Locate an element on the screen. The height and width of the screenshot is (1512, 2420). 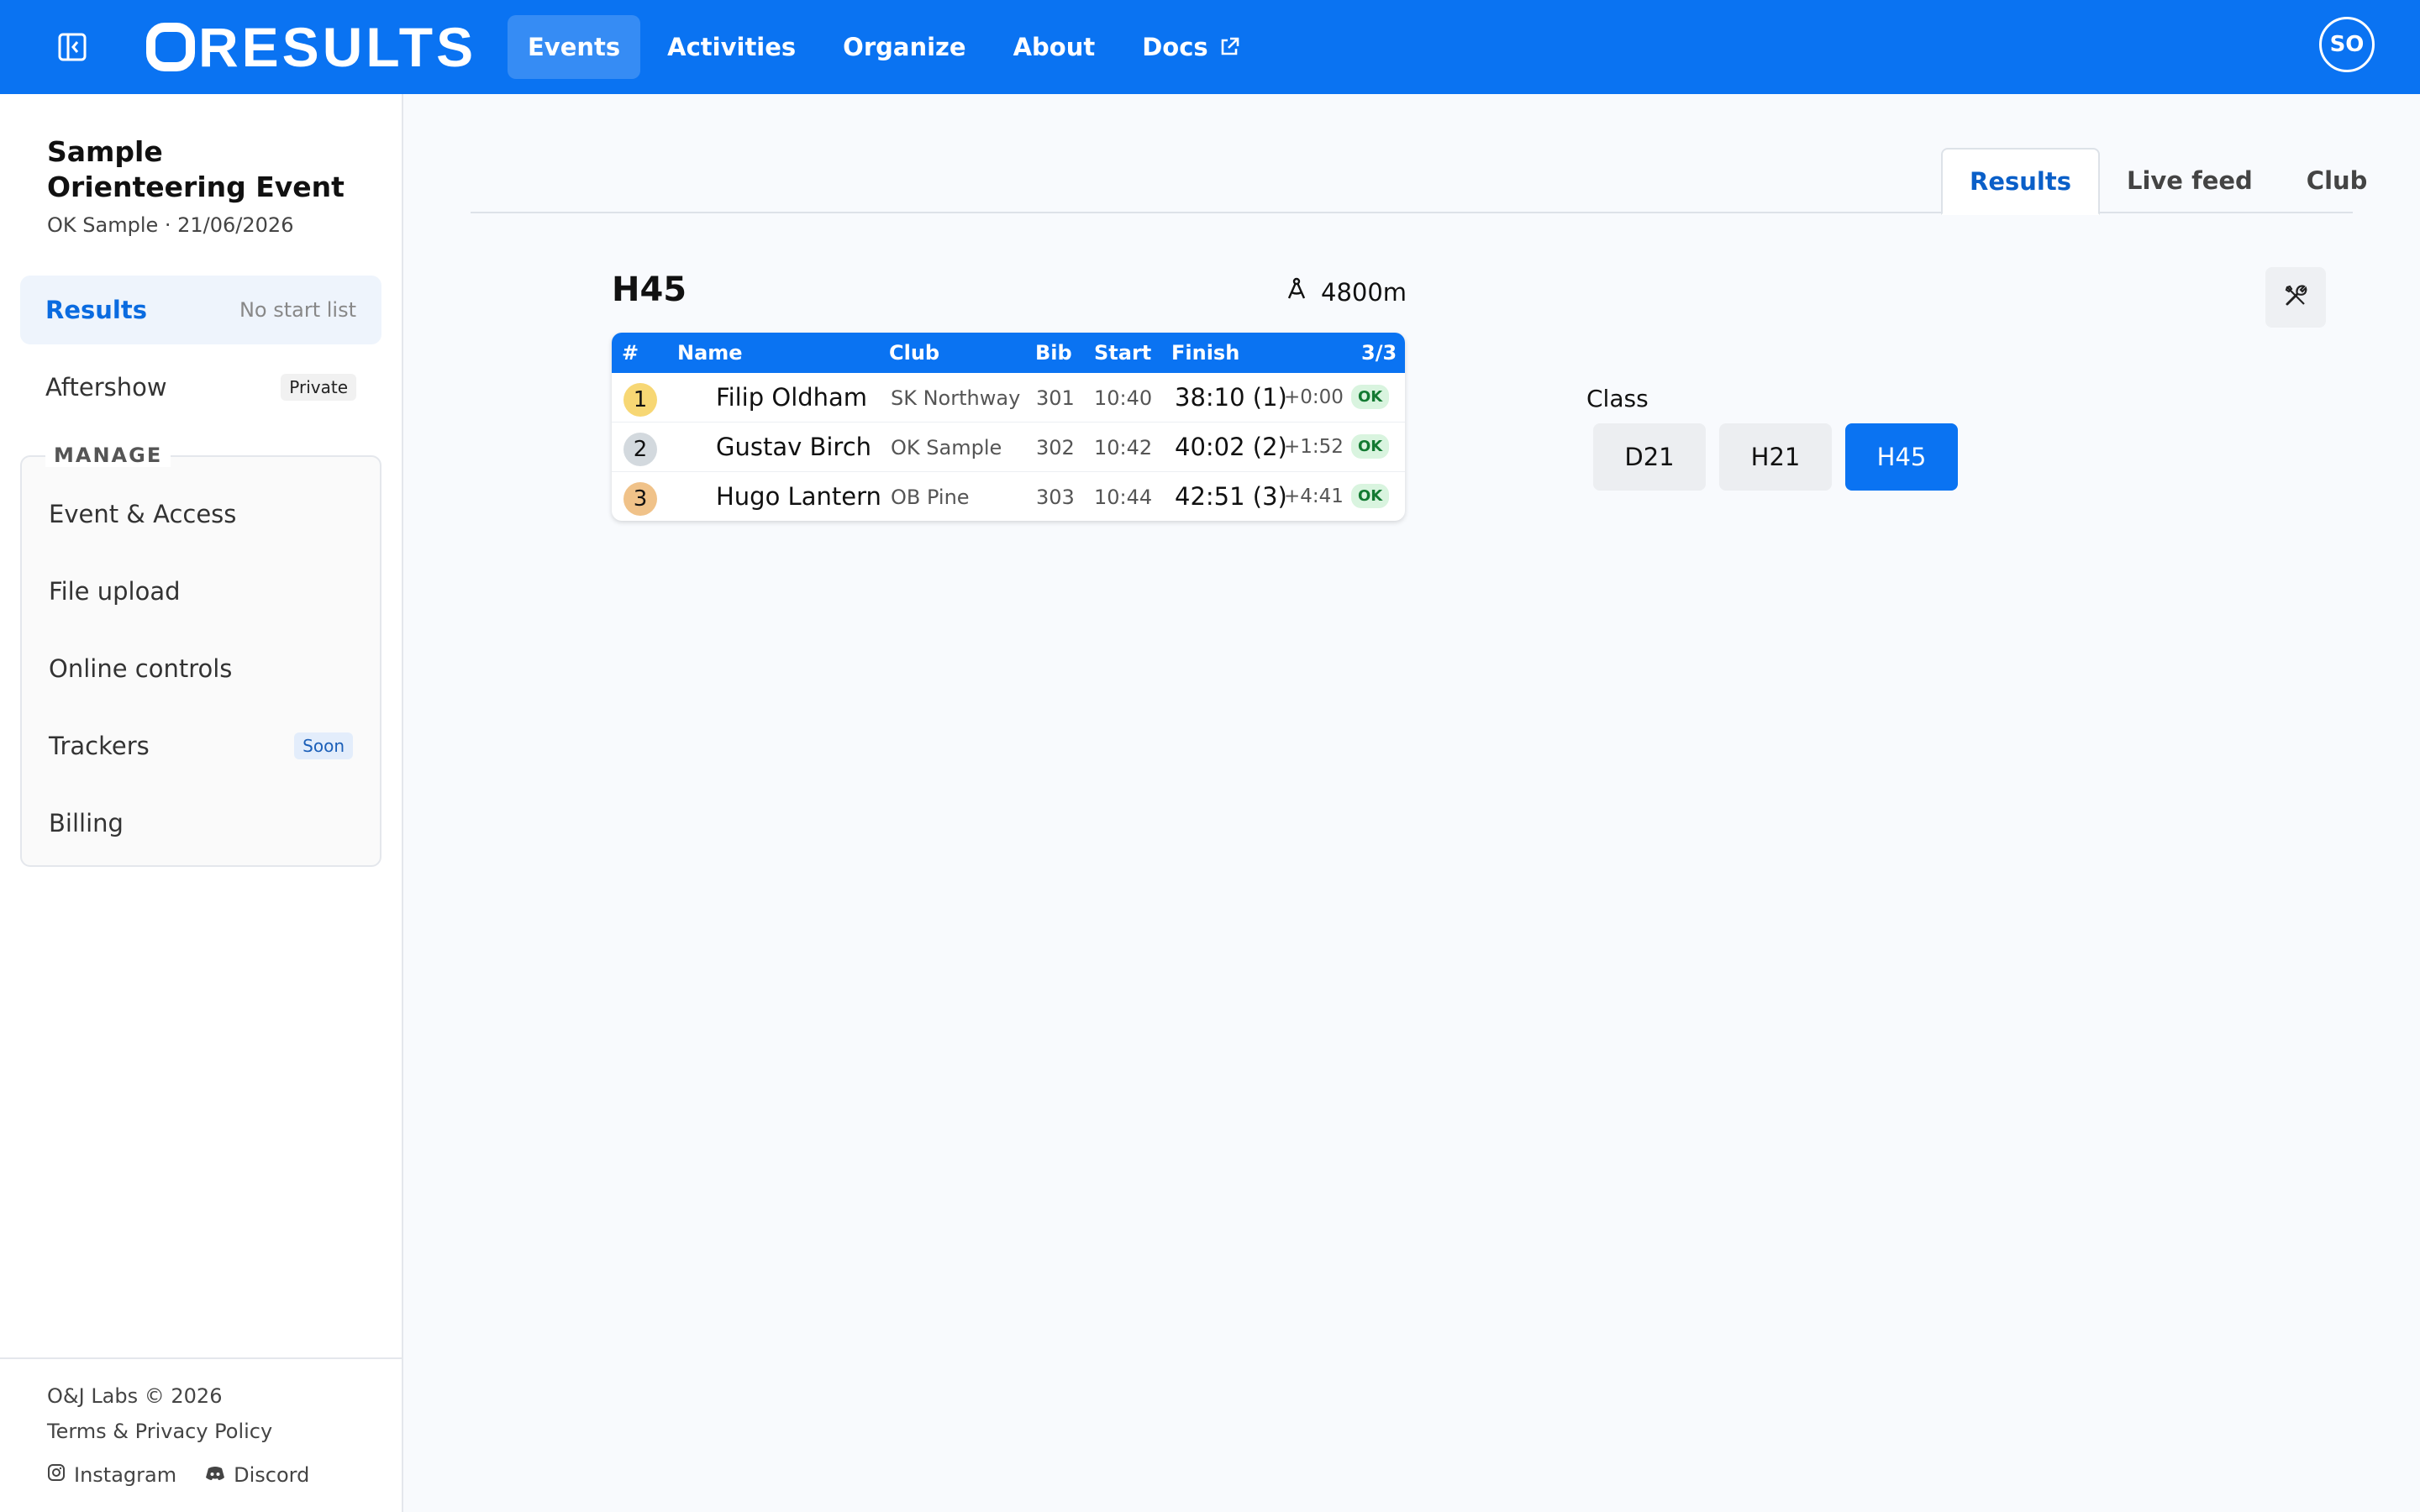
tab-live-feed-label: Live feed is located at coordinates (2189, 180).